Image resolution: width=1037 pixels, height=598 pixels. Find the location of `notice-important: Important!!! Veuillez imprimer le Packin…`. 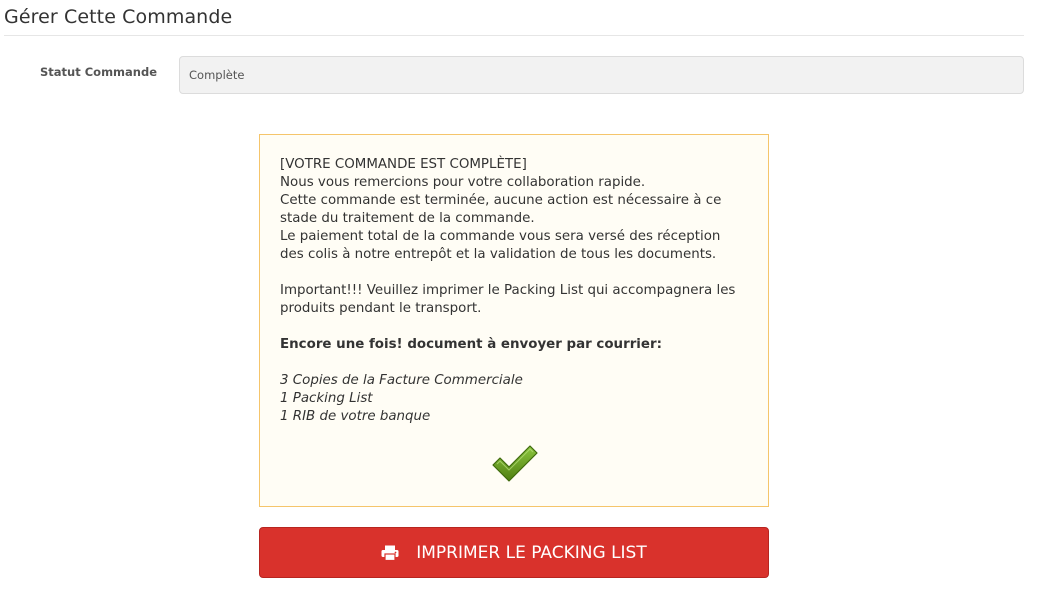

notice-important: Important!!! Veuillez imprimer le Packin… is located at coordinates (508, 299).